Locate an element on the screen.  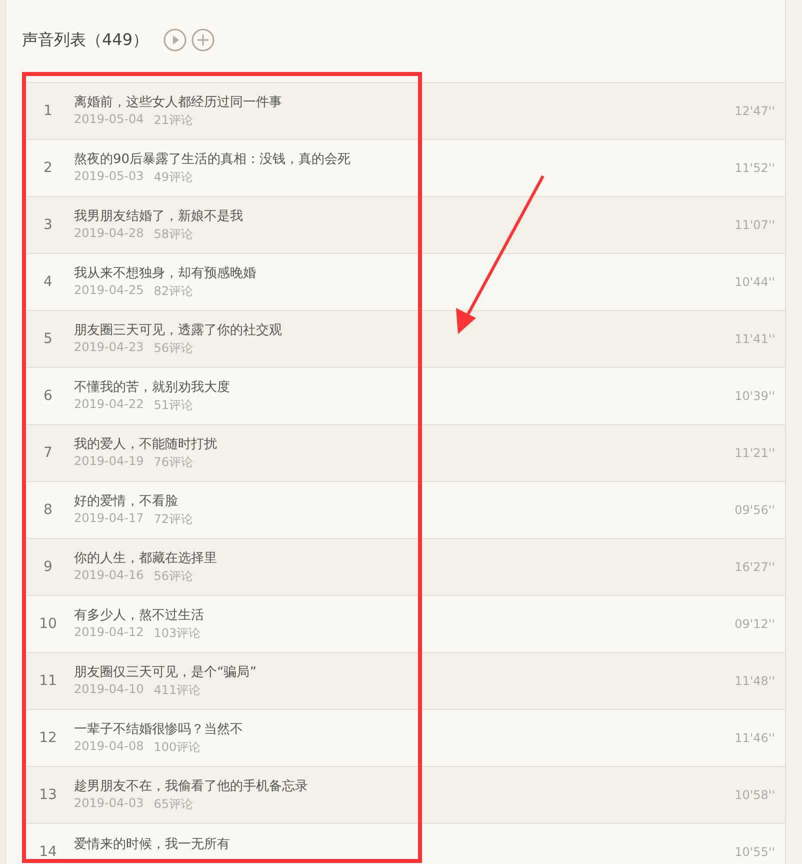
track-title: 有多少人，熬不过生活 is located at coordinates (404, 615).